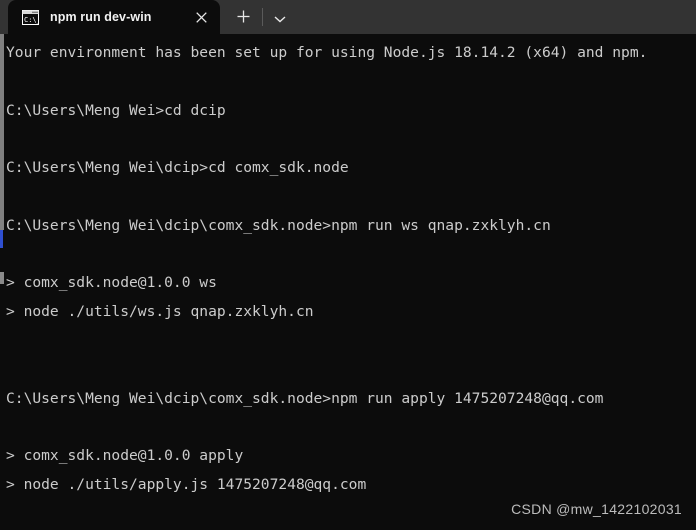  I want to click on plus-icon, so click(243, 17).